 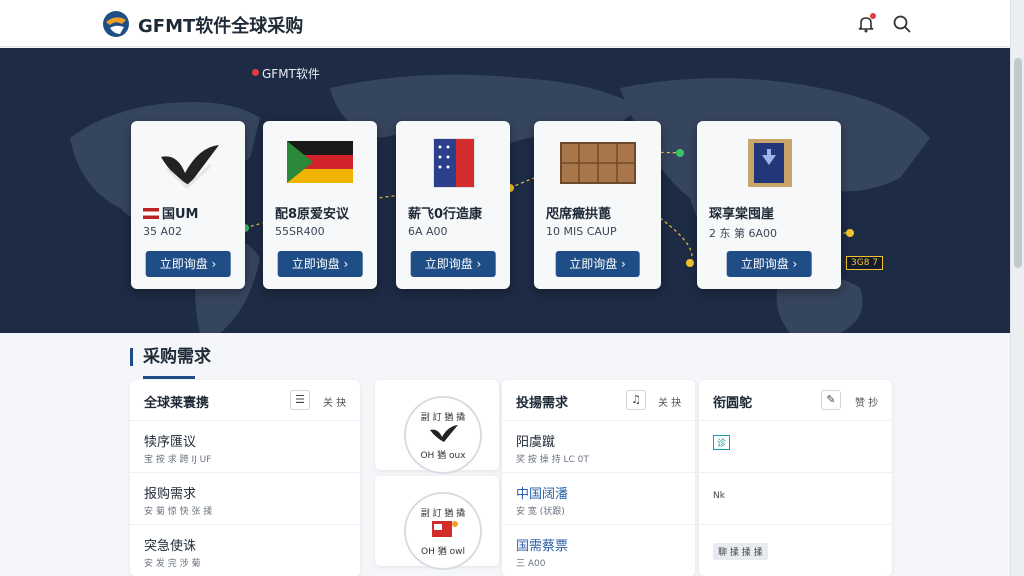 I want to click on product-name: 国UM, so click(x=190, y=212).